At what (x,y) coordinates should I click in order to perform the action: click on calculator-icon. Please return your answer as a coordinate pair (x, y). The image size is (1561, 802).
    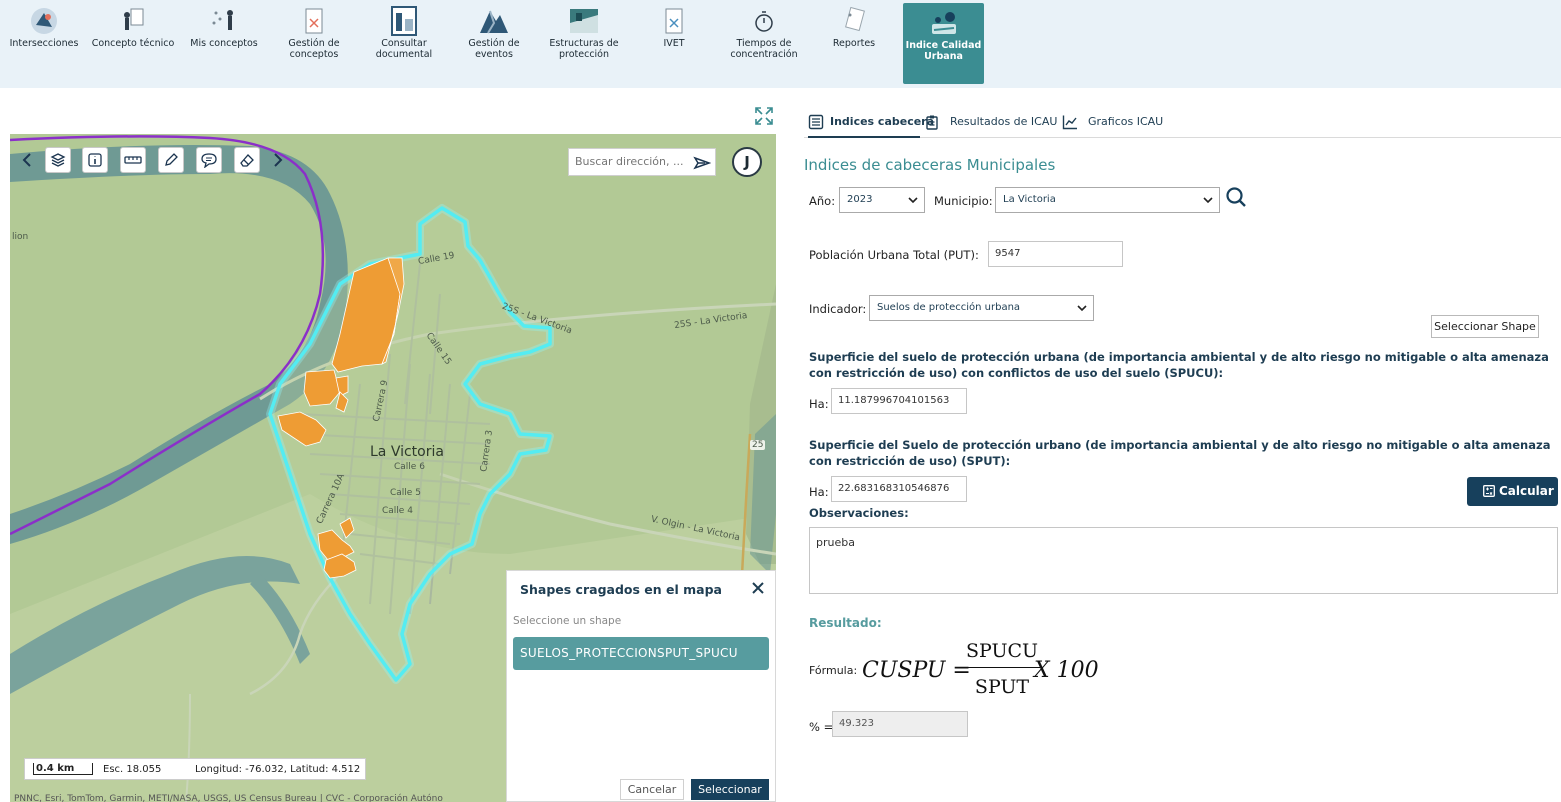
    Looking at the image, I should click on (1489, 491).